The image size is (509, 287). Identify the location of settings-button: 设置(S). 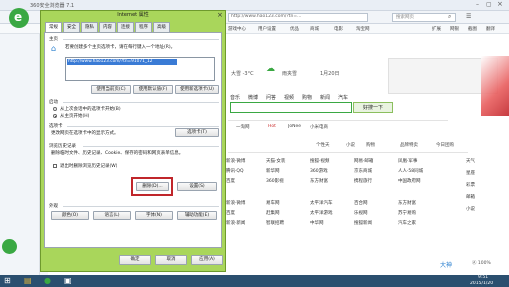
(197, 186).